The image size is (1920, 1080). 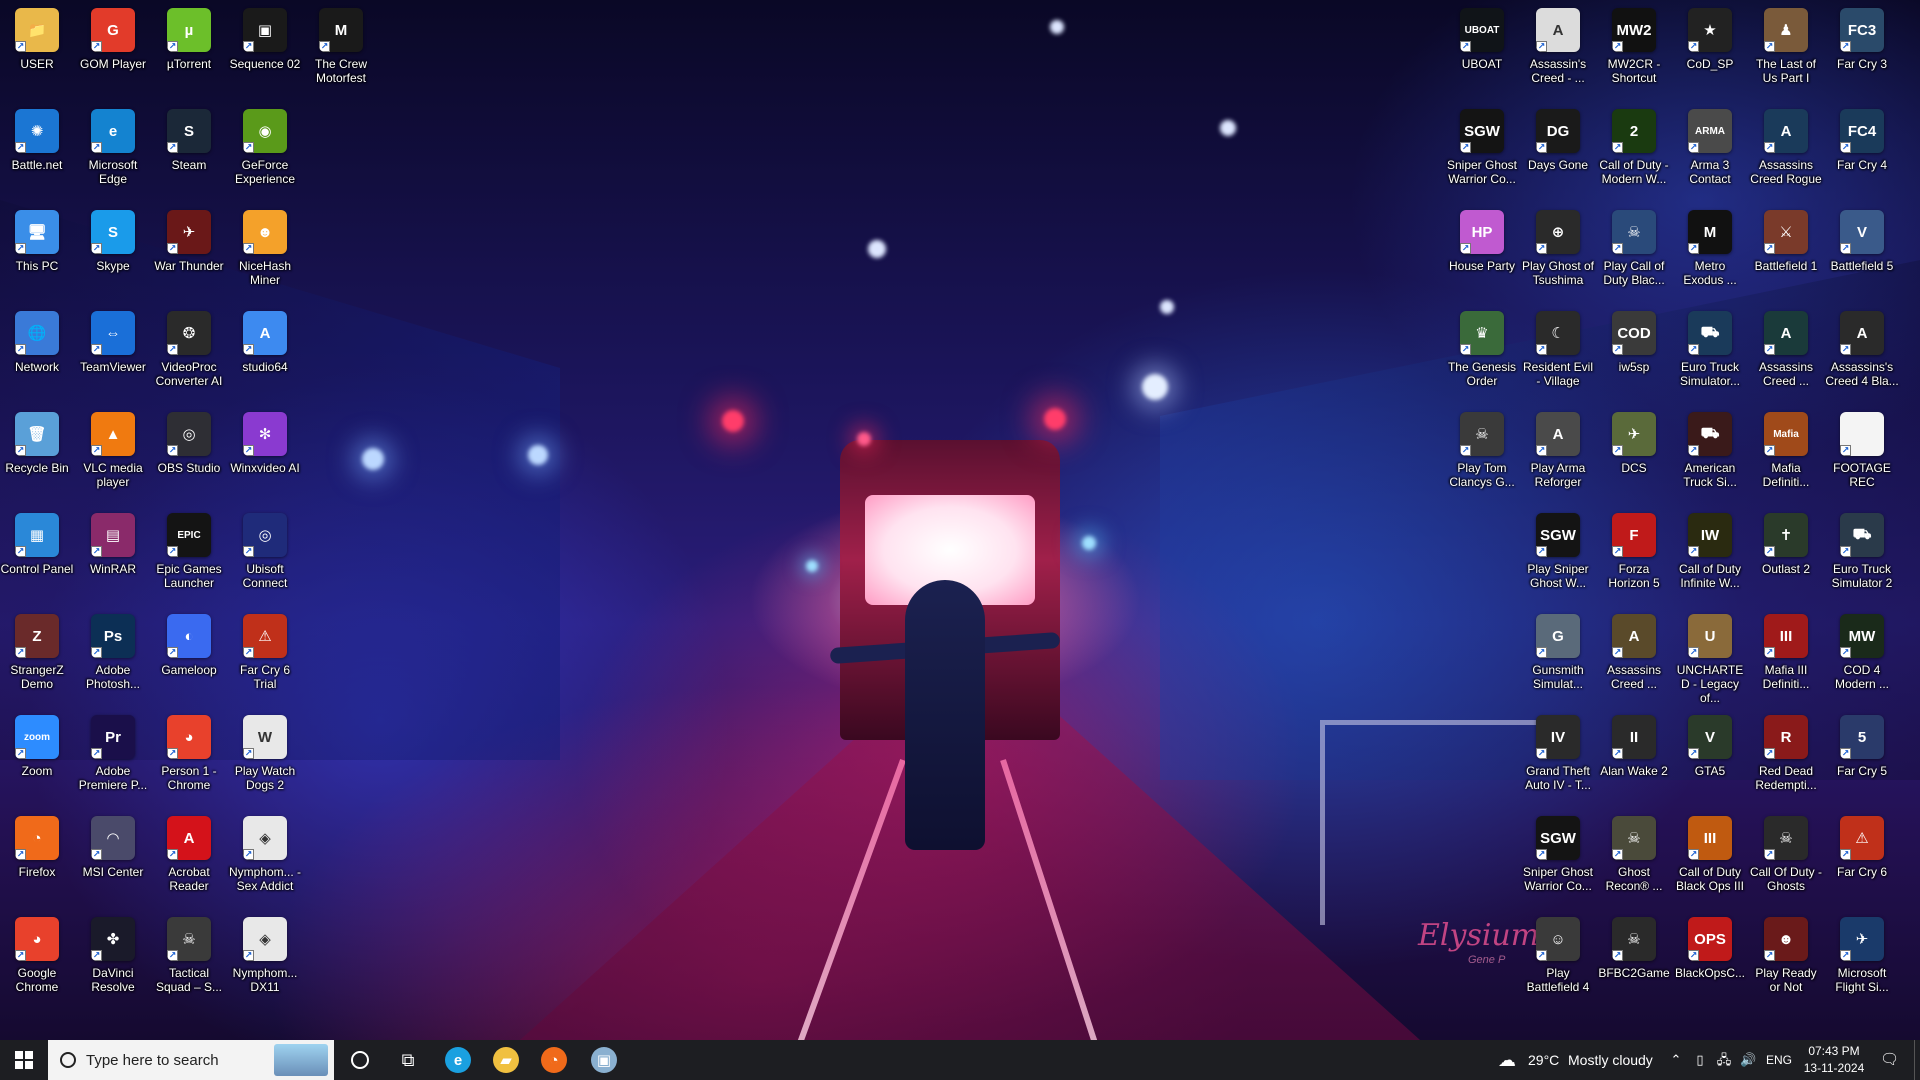 What do you see at coordinates (113, 955) in the screenshot?
I see `desktop-shortcut-davinci-resolve: ✤ ↗ DaVinci Resolve` at bounding box center [113, 955].